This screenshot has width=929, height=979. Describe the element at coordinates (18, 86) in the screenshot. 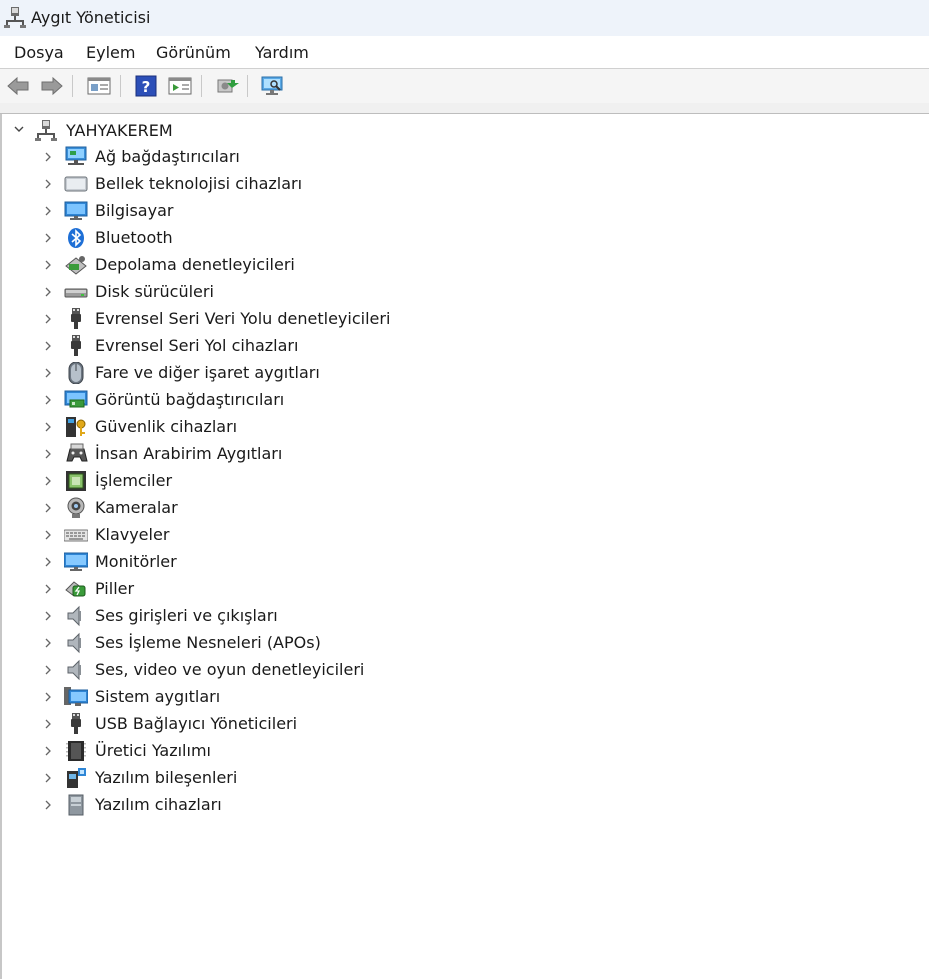

I see `back-icon` at that location.